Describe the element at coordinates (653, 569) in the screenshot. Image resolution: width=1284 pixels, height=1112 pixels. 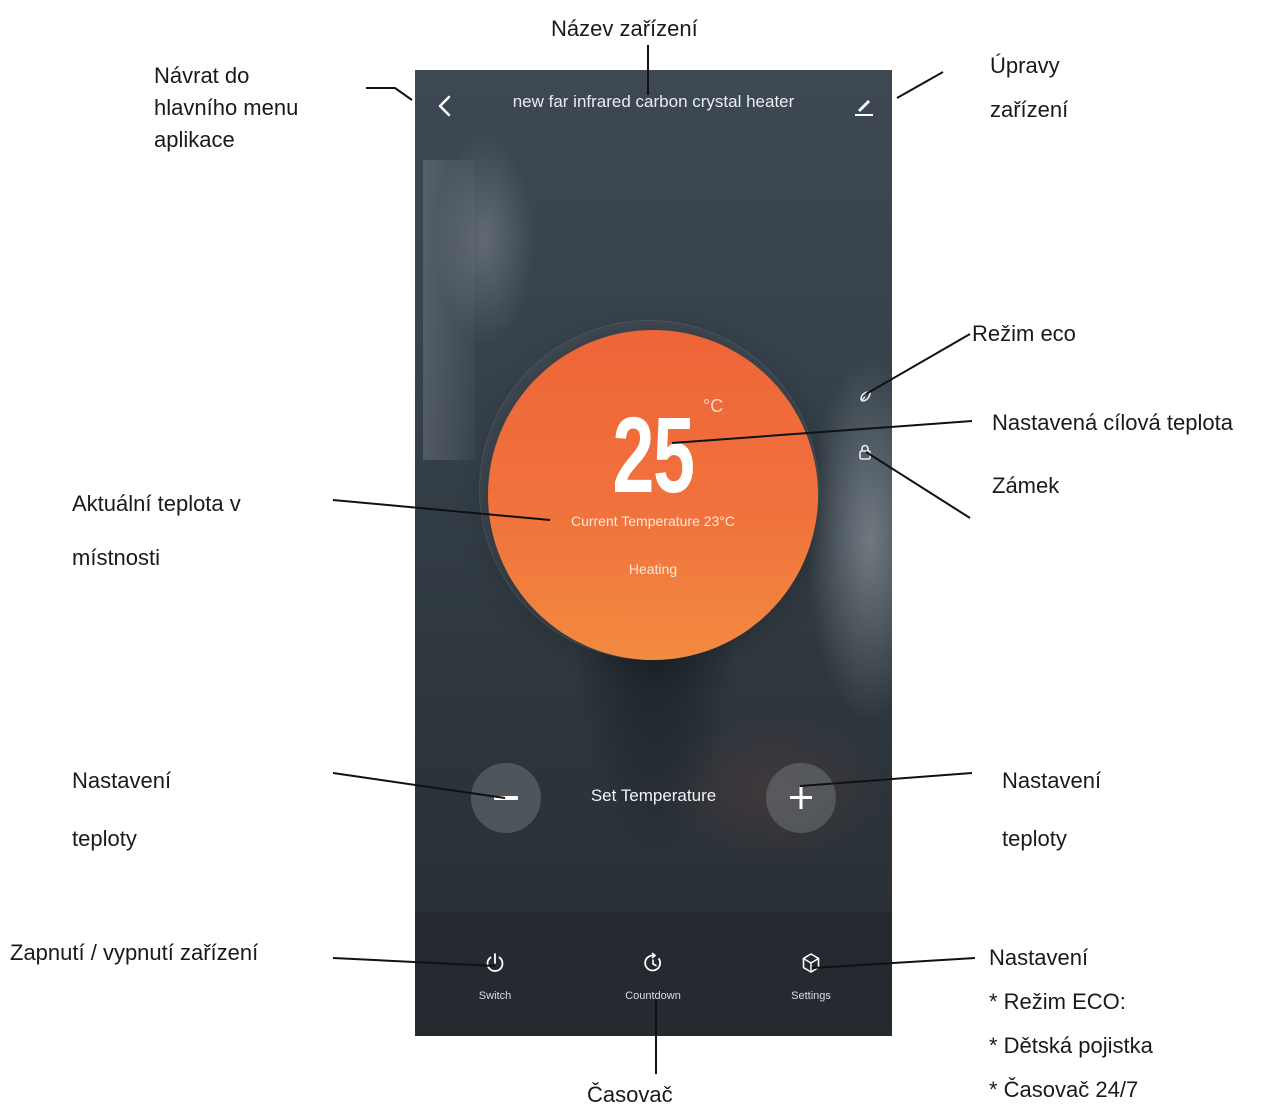
I see `status-text: Heating` at that location.